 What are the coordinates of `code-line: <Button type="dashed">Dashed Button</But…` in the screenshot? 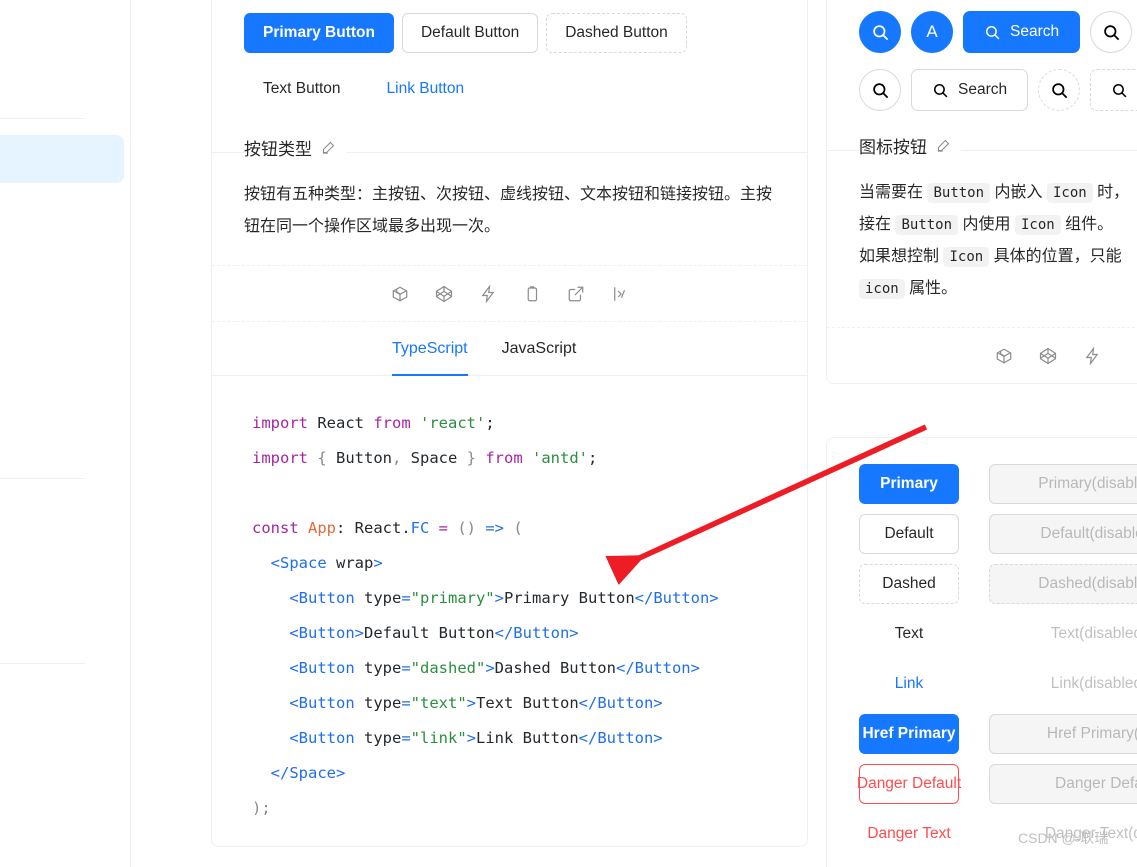 It's located at (529, 668).